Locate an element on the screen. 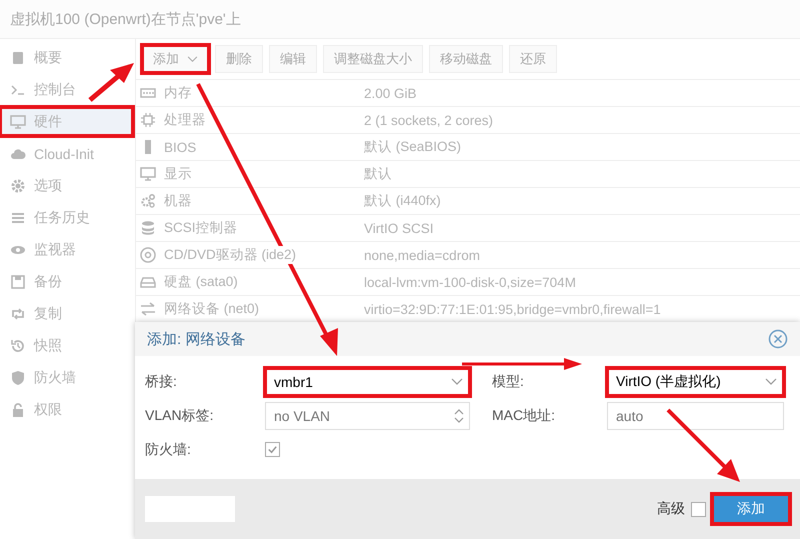 The width and height of the screenshot is (800, 539). gears-icon is located at coordinates (148, 201).